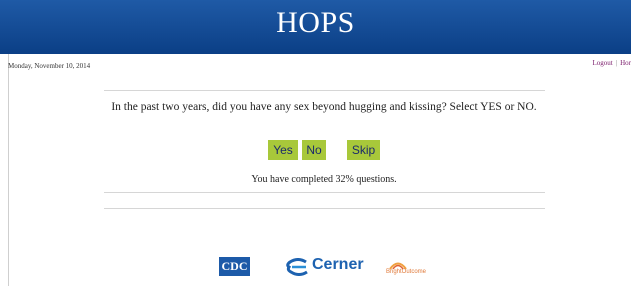 Image resolution: width=631 pixels, height=286 pixels. I want to click on brightoutcome-logo-text: BrightOutcome, so click(406, 272).